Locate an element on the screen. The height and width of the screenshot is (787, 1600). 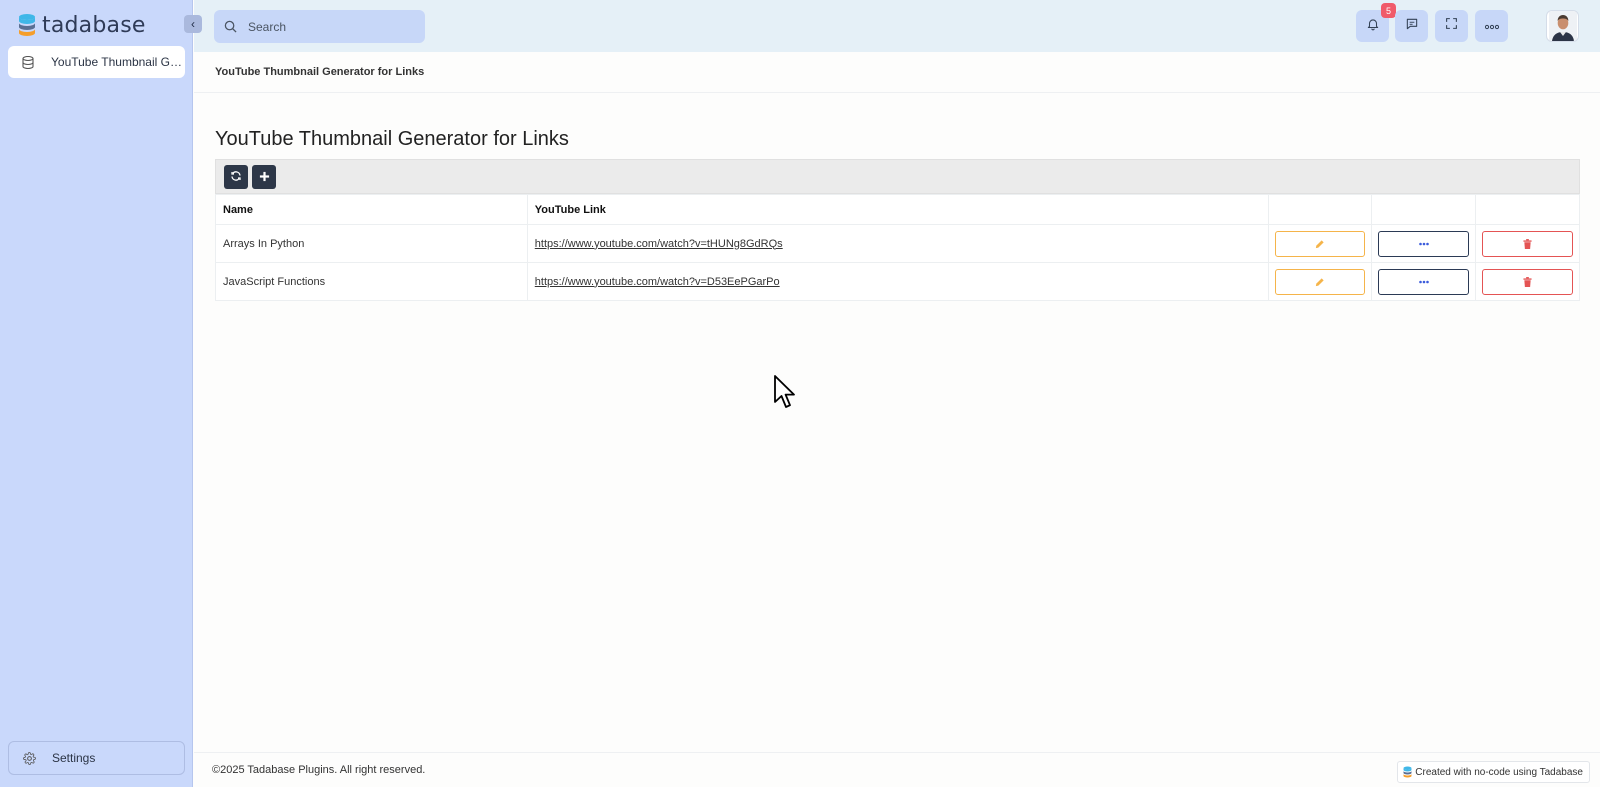
more-options-button is located at coordinates (1491, 26).